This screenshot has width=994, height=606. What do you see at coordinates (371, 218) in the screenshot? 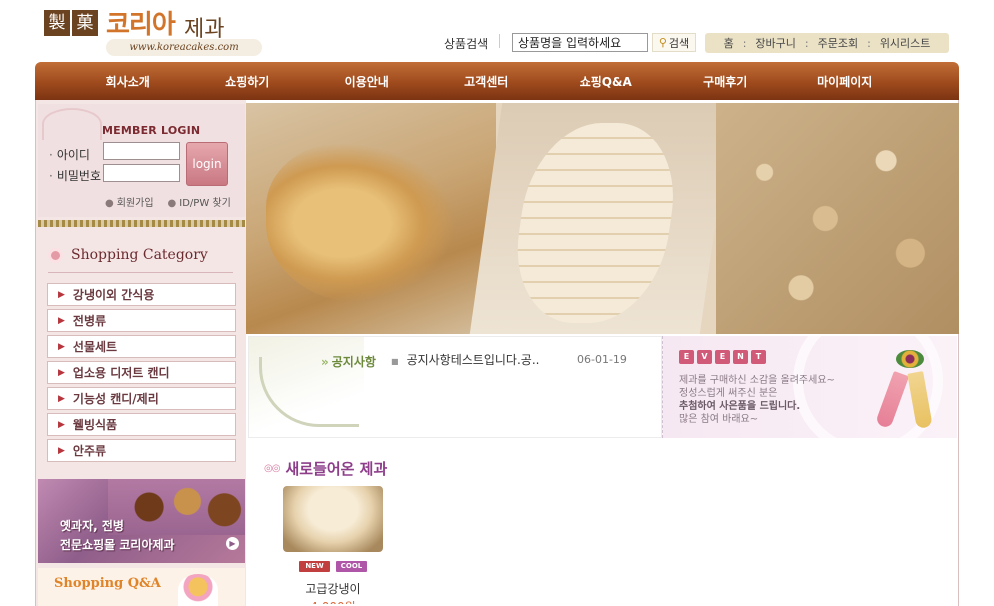
I see `hero-cookies-image` at bounding box center [371, 218].